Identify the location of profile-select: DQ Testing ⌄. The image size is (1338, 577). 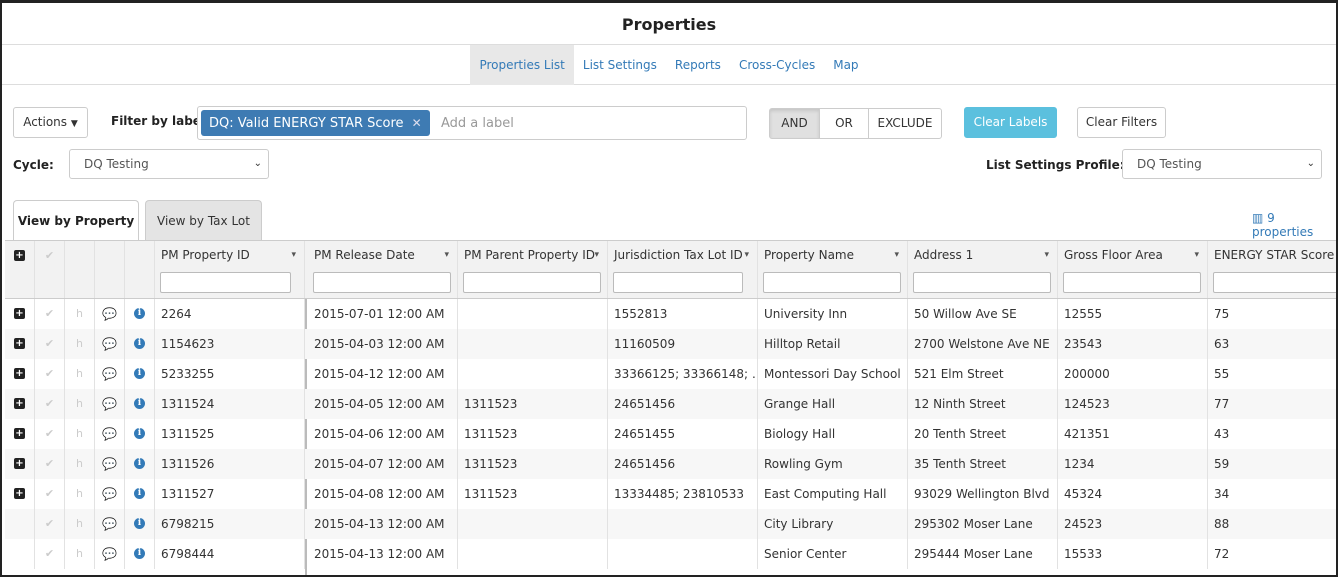
(1222, 164).